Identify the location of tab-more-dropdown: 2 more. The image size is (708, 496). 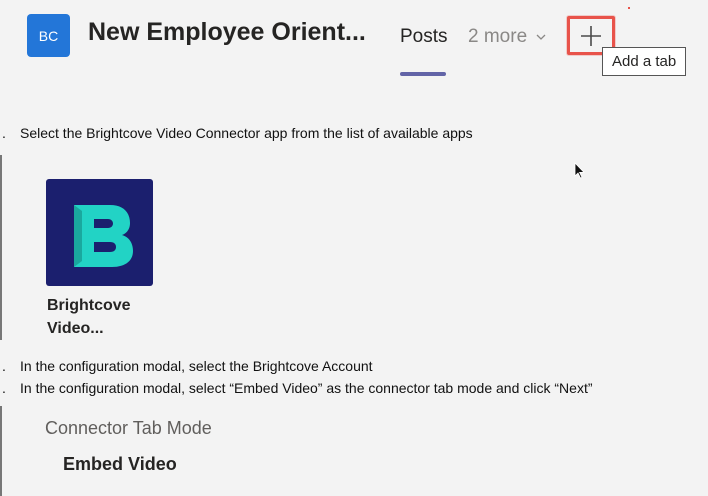
(507, 37).